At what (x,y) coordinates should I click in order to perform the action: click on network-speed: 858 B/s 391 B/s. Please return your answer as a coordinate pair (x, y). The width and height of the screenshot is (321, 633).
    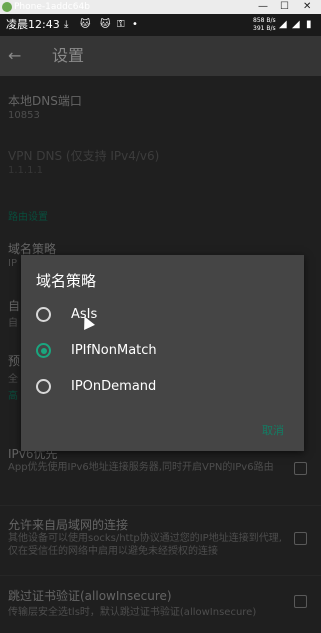
    Looking at the image, I should click on (264, 25).